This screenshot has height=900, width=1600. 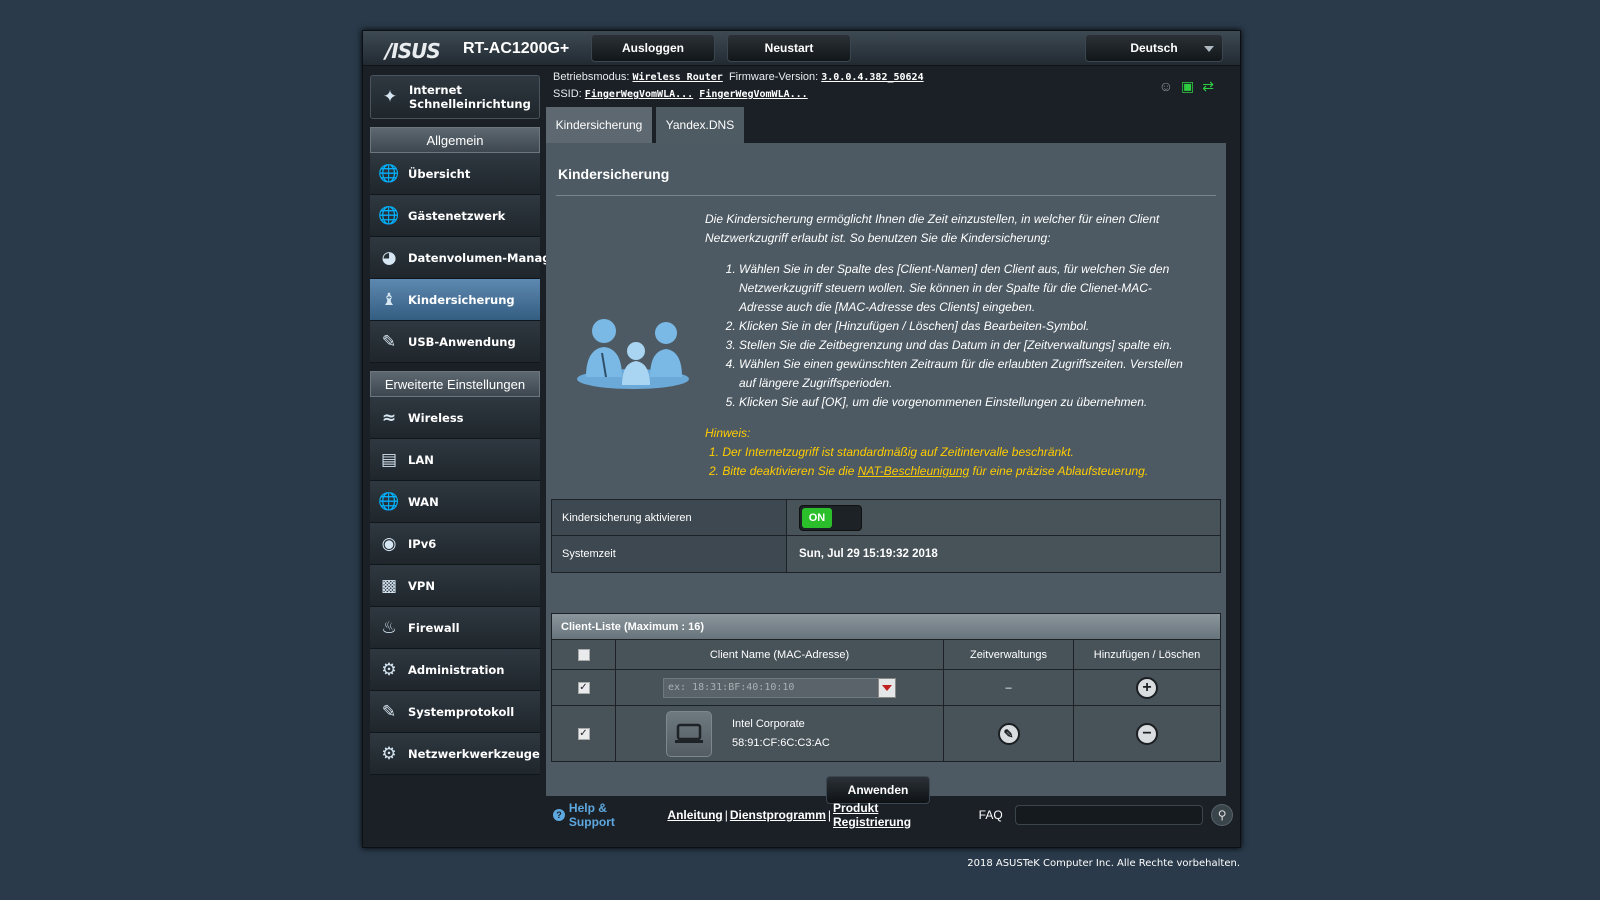 What do you see at coordinates (1003, 554) in the screenshot?
I see `systime-value: Sun, Jul 29 15:19:32 2018` at bounding box center [1003, 554].